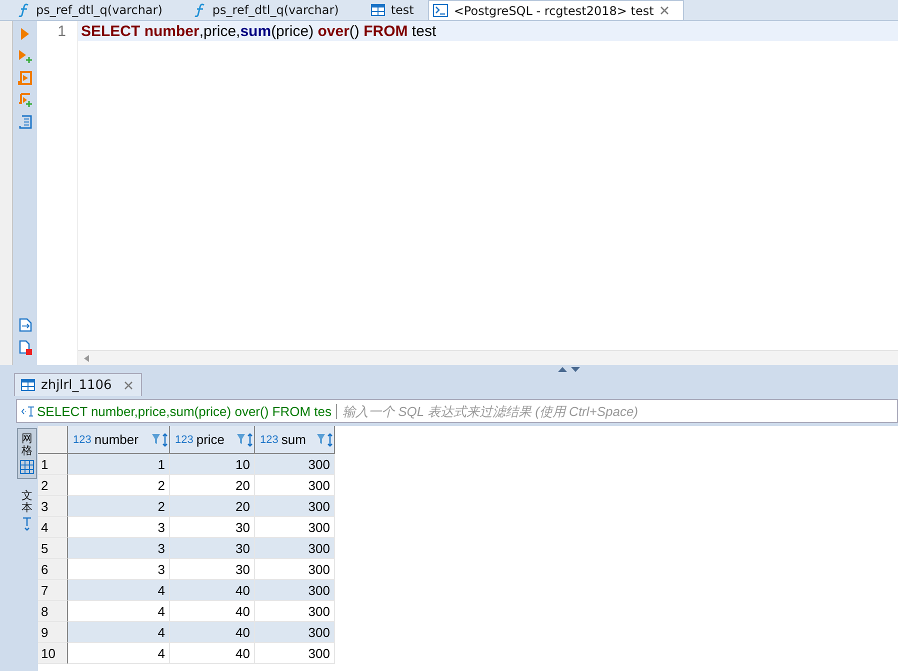 This screenshot has width=898, height=671. Describe the element at coordinates (119, 440) in the screenshot. I see `column-header: 123 number` at that location.